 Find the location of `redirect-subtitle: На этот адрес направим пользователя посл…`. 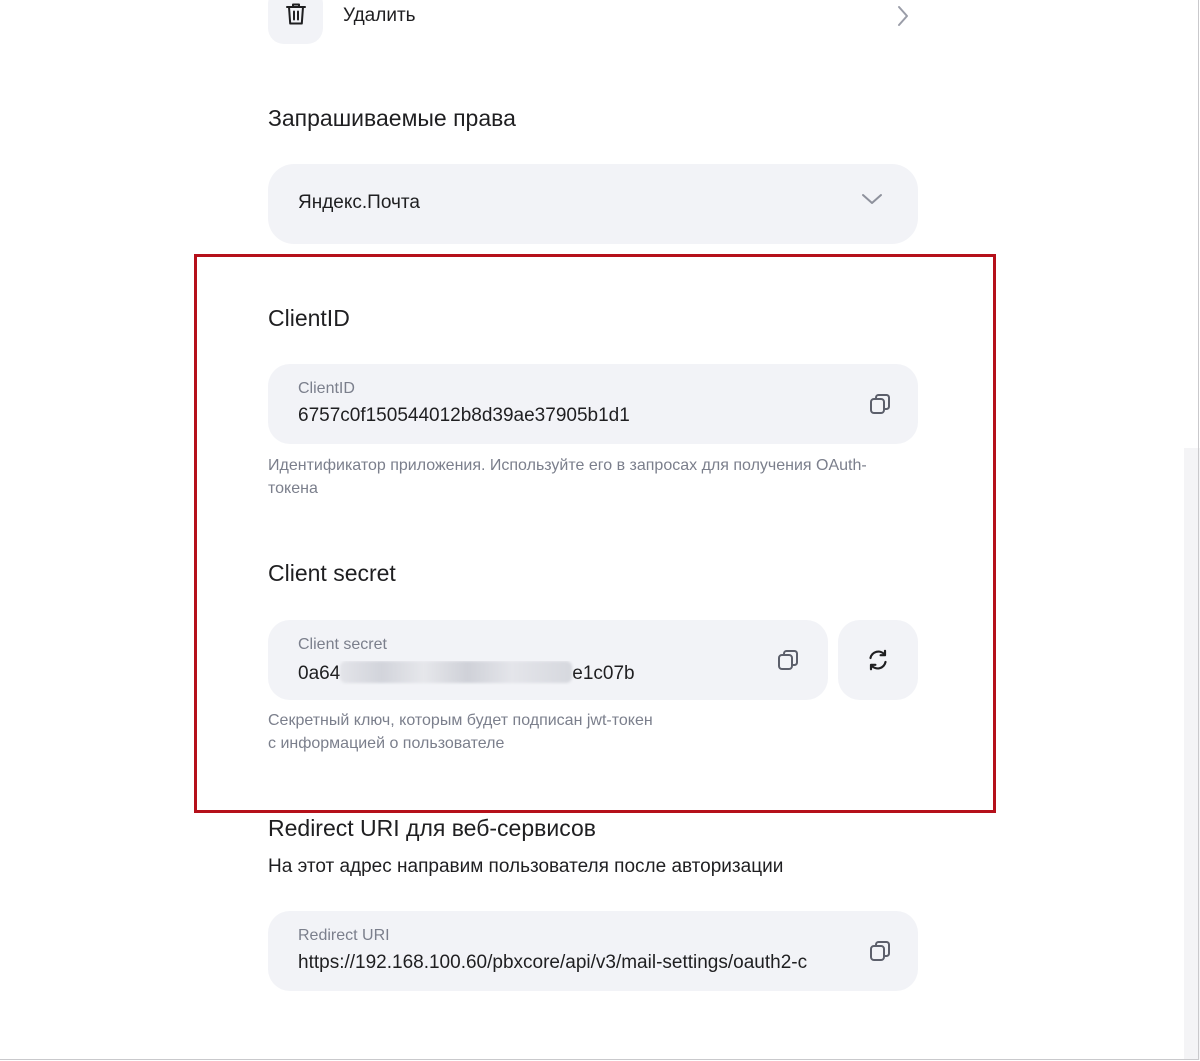

redirect-subtitle: На этот адрес направим пользователя посл… is located at coordinates (526, 866).